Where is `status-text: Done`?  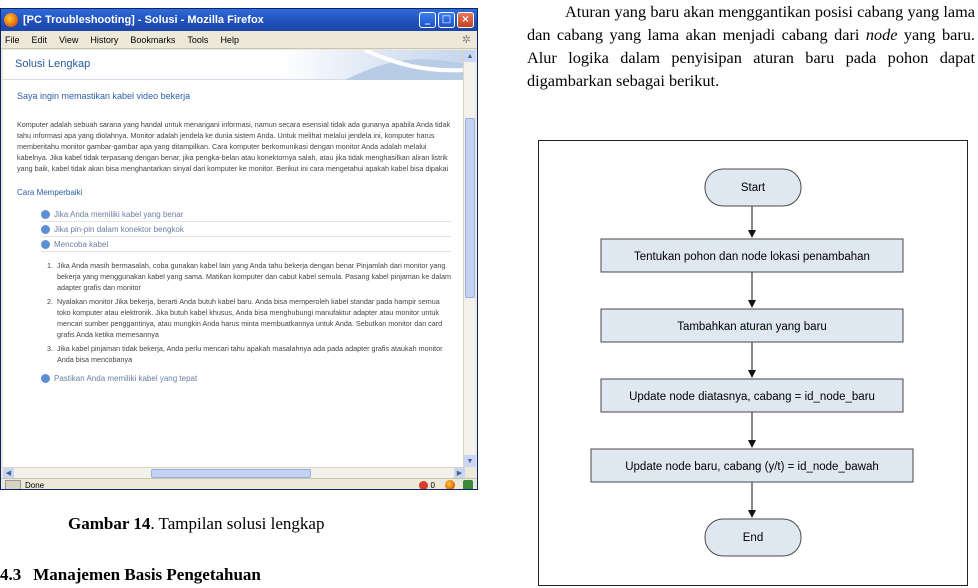
status-text: Done is located at coordinates (35, 485).